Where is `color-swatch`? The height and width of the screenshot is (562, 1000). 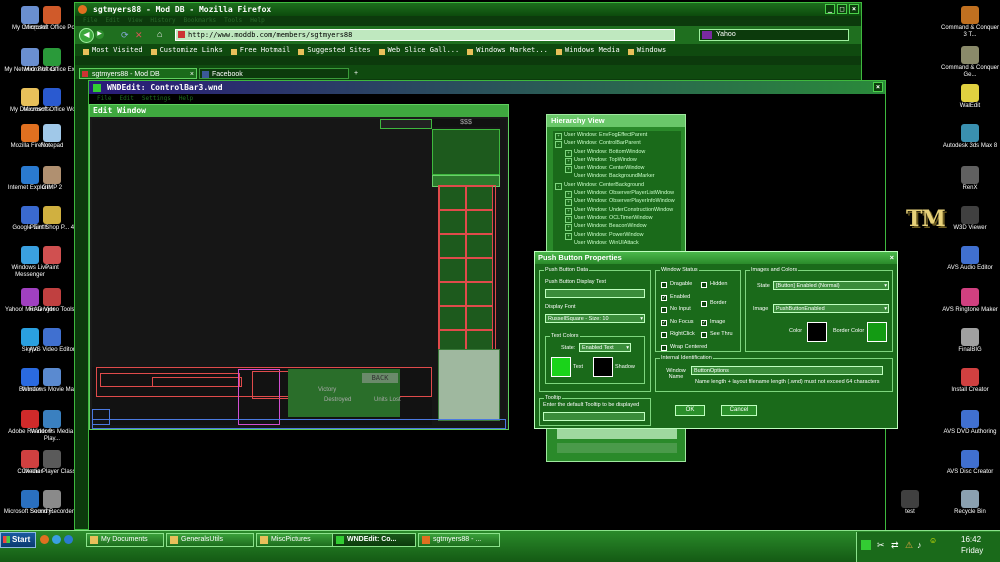
color-swatch is located at coordinates (817, 332).